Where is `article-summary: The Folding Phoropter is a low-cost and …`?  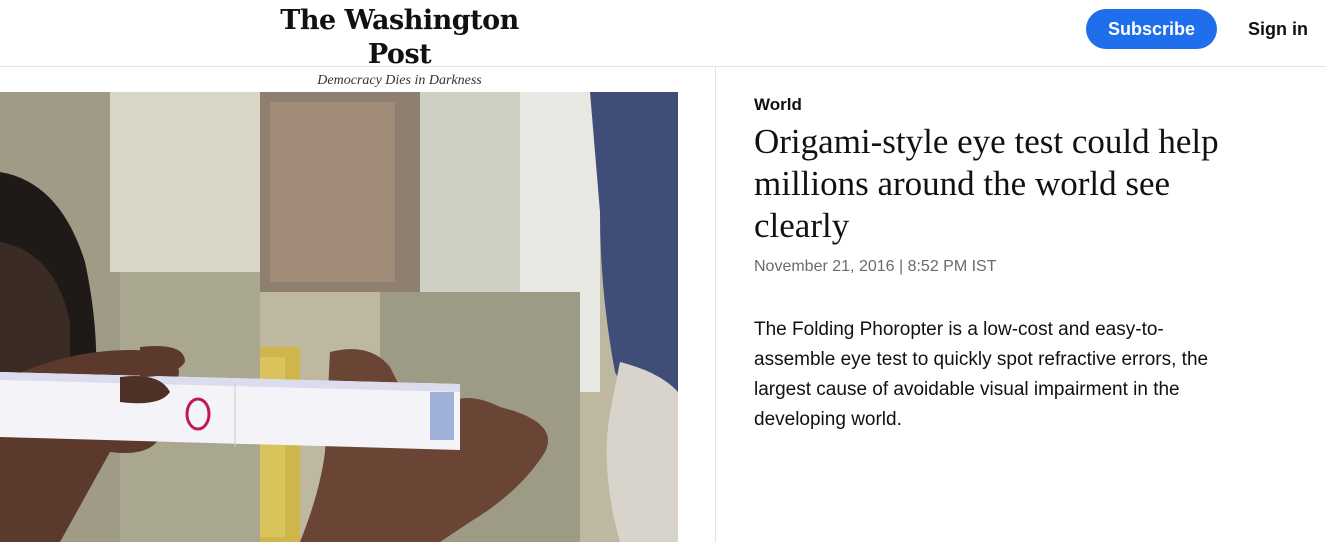 article-summary: The Folding Phoropter is a low-cost and … is located at coordinates (981, 374).